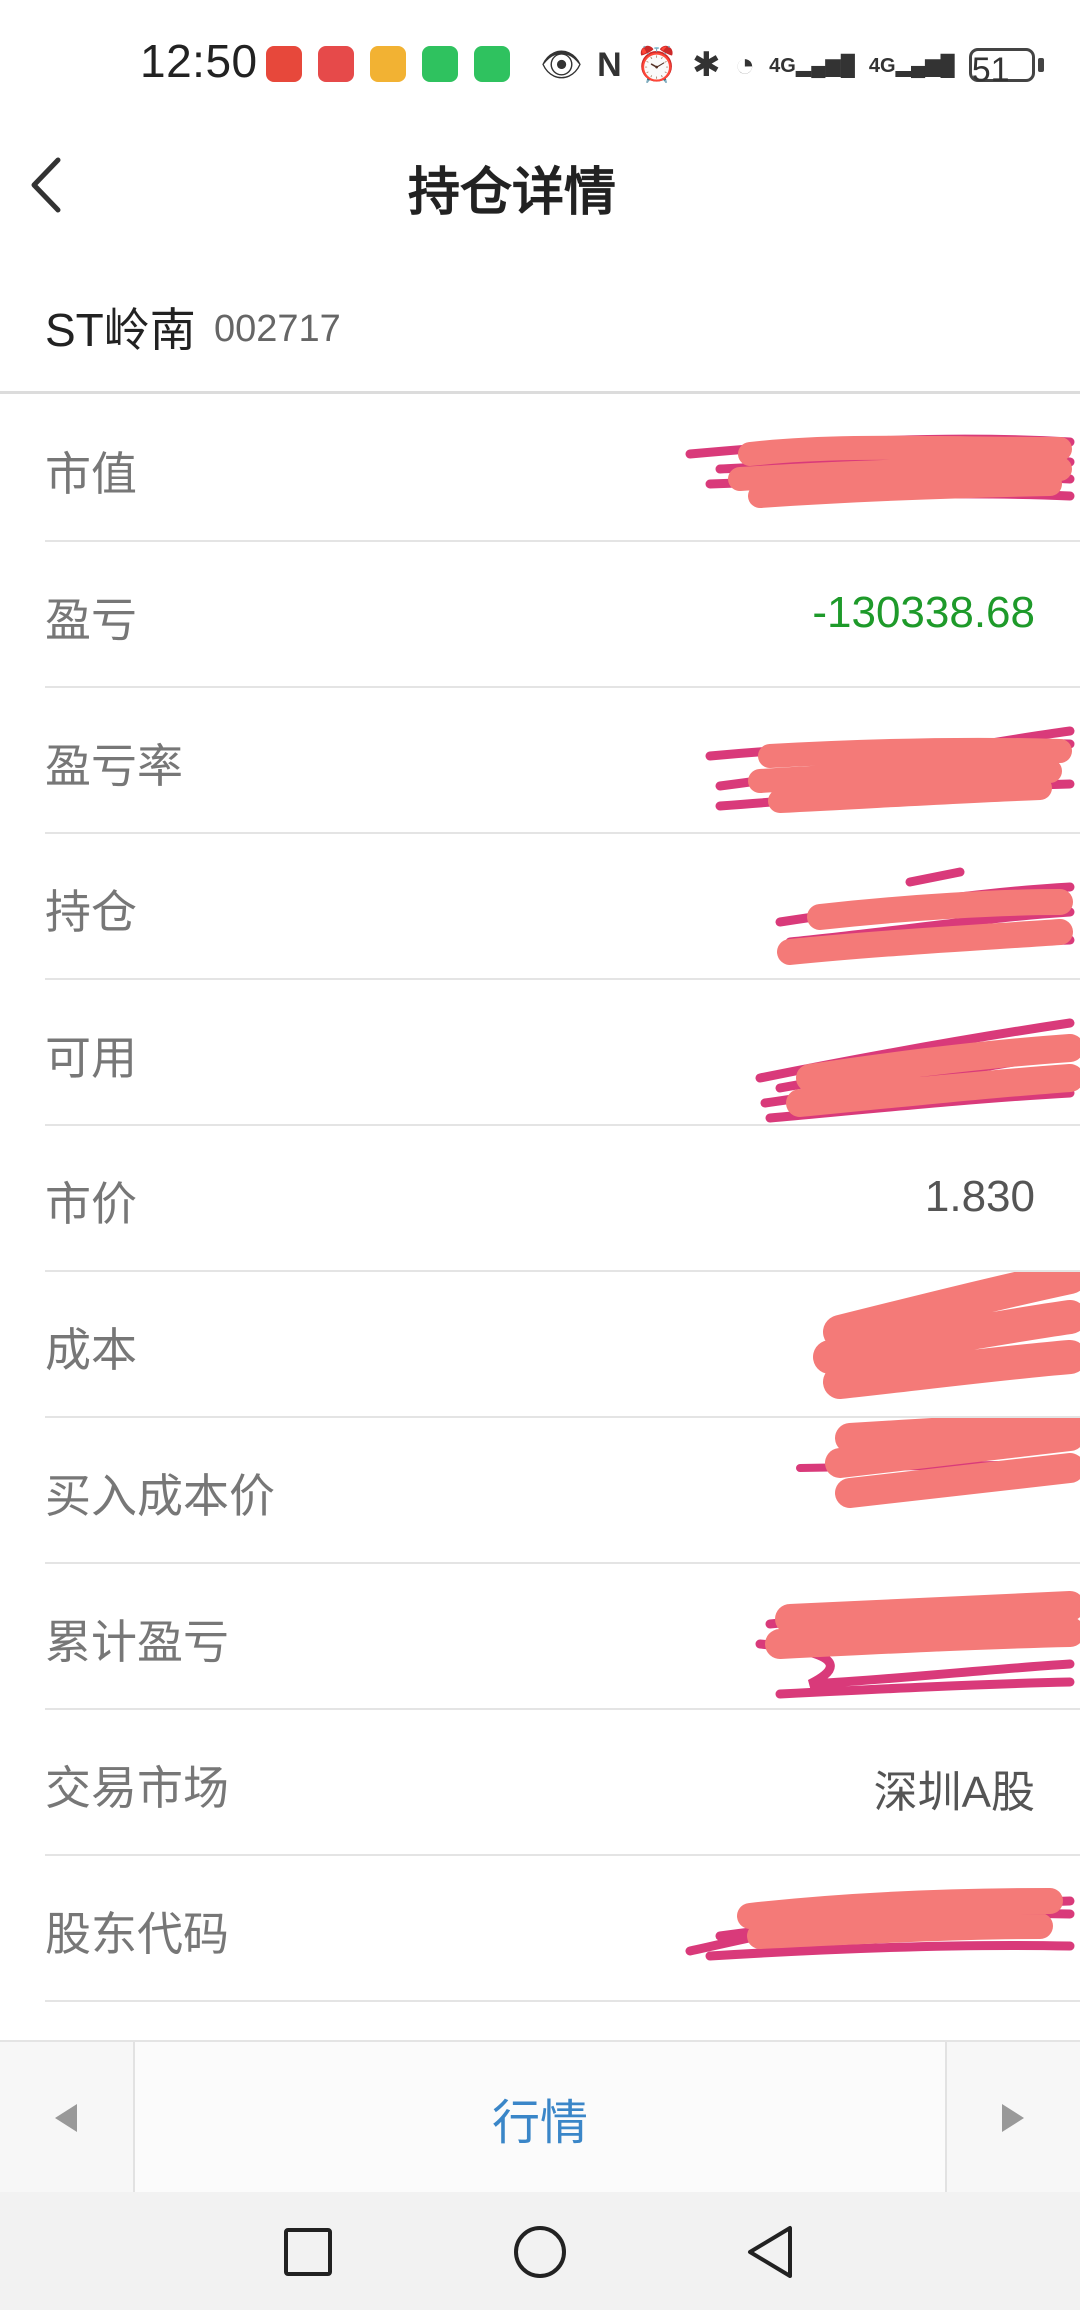 The height and width of the screenshot is (2310, 1080). I want to click on row-label: 市值, so click(91, 474).